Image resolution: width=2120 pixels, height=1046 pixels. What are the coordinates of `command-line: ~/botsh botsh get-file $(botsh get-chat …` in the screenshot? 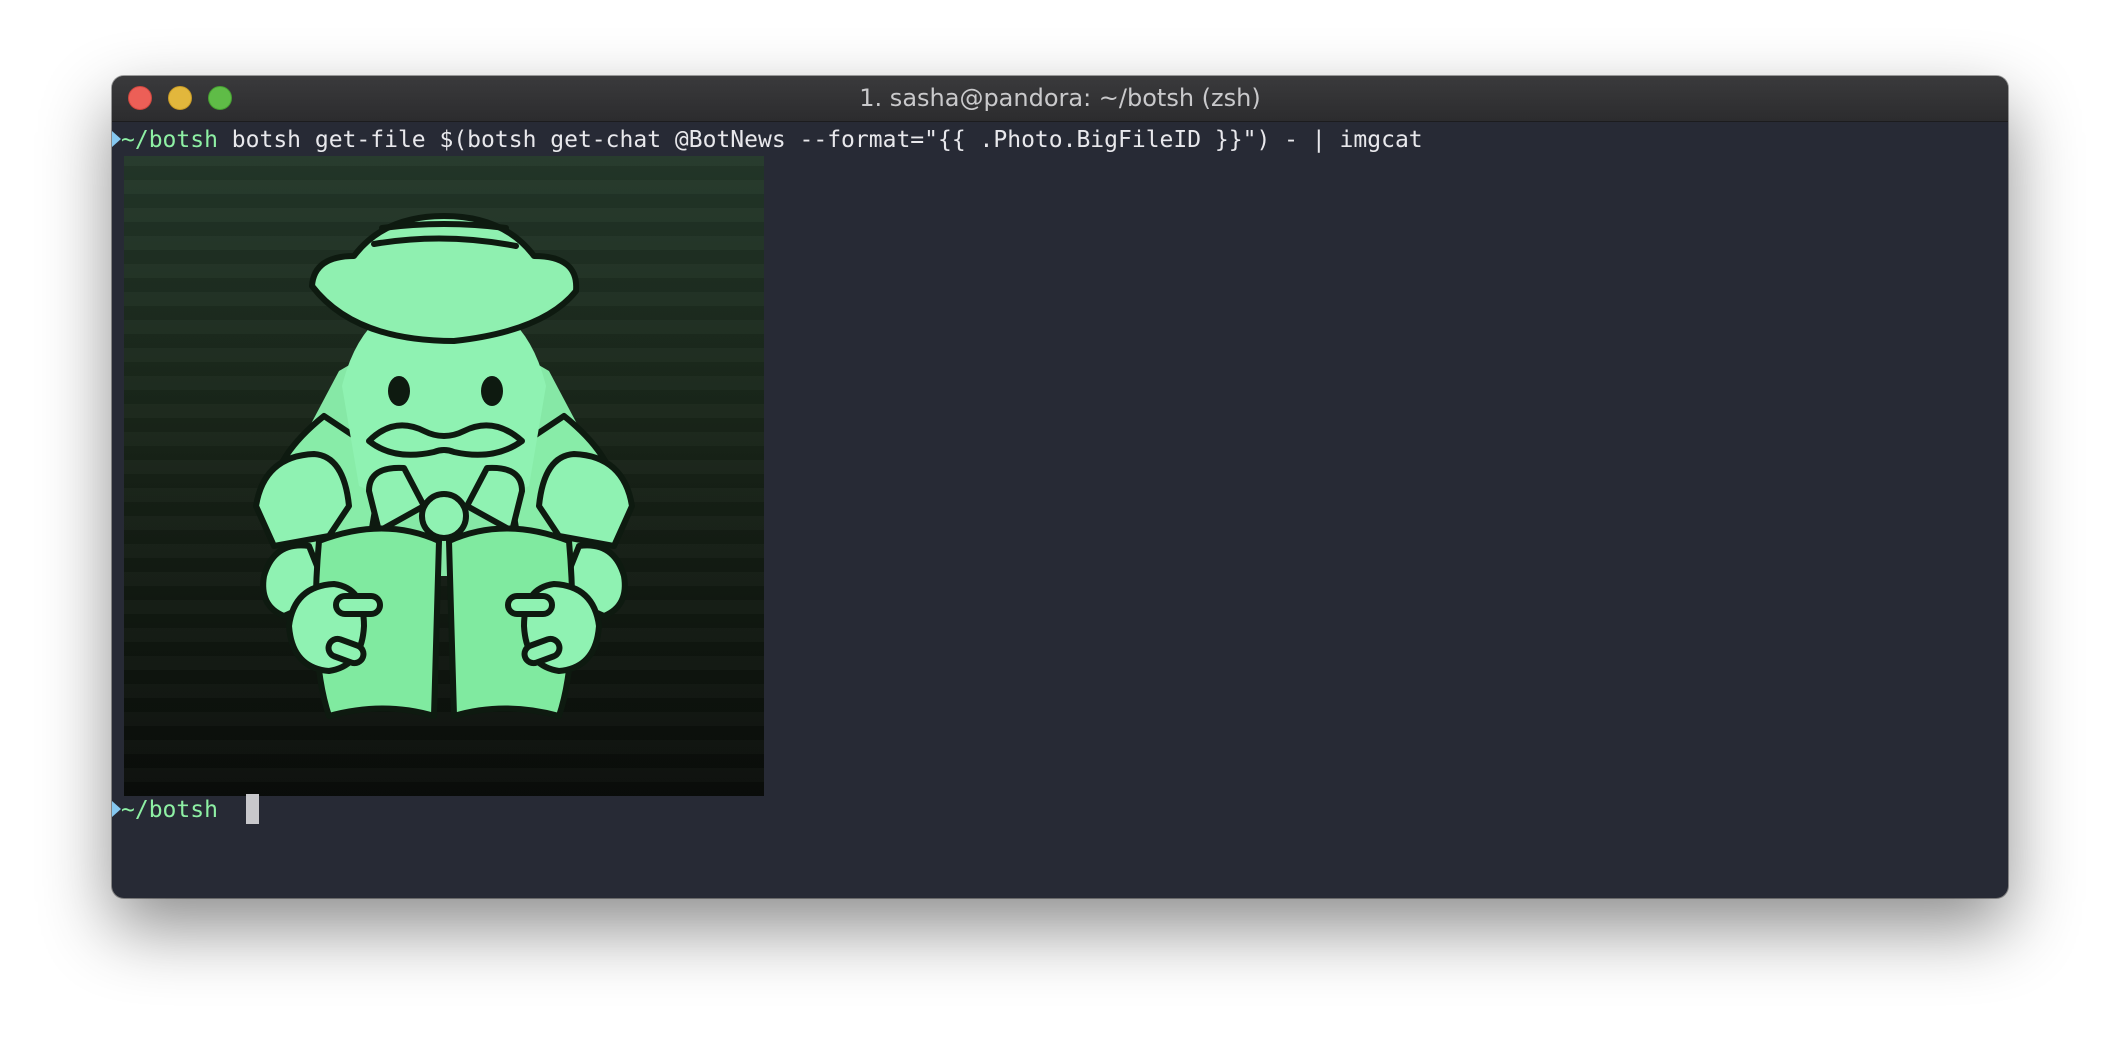 It's located at (767, 140).